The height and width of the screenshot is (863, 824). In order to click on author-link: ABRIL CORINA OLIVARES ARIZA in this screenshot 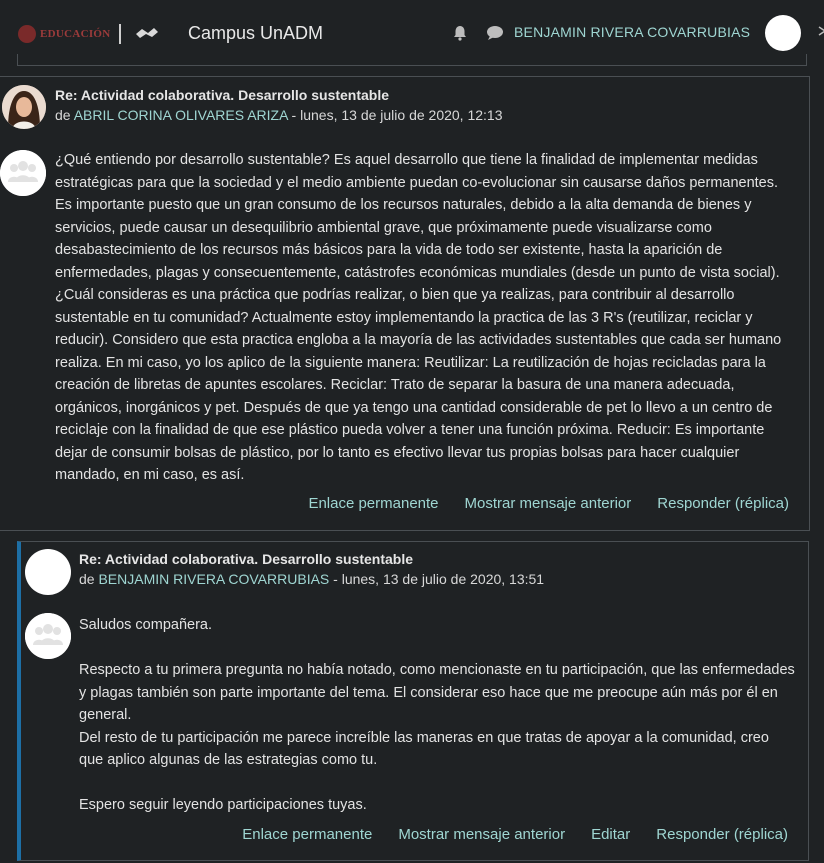, I will do `click(181, 115)`.